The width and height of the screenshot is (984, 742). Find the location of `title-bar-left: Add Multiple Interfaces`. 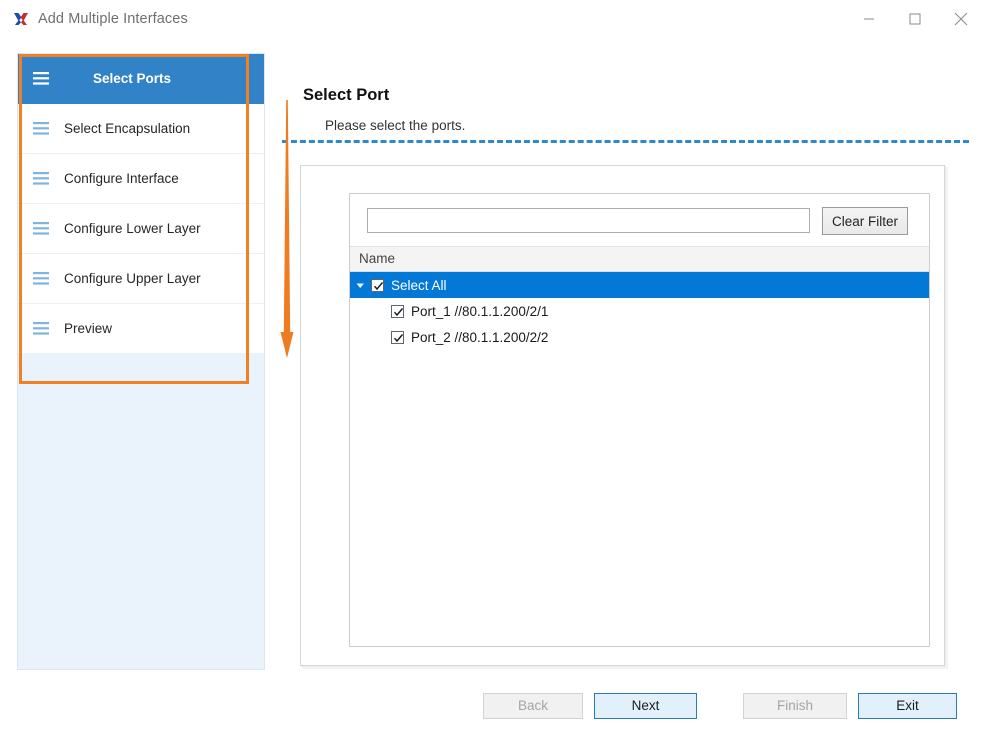

title-bar-left: Add Multiple Interfaces is located at coordinates (100, 19).